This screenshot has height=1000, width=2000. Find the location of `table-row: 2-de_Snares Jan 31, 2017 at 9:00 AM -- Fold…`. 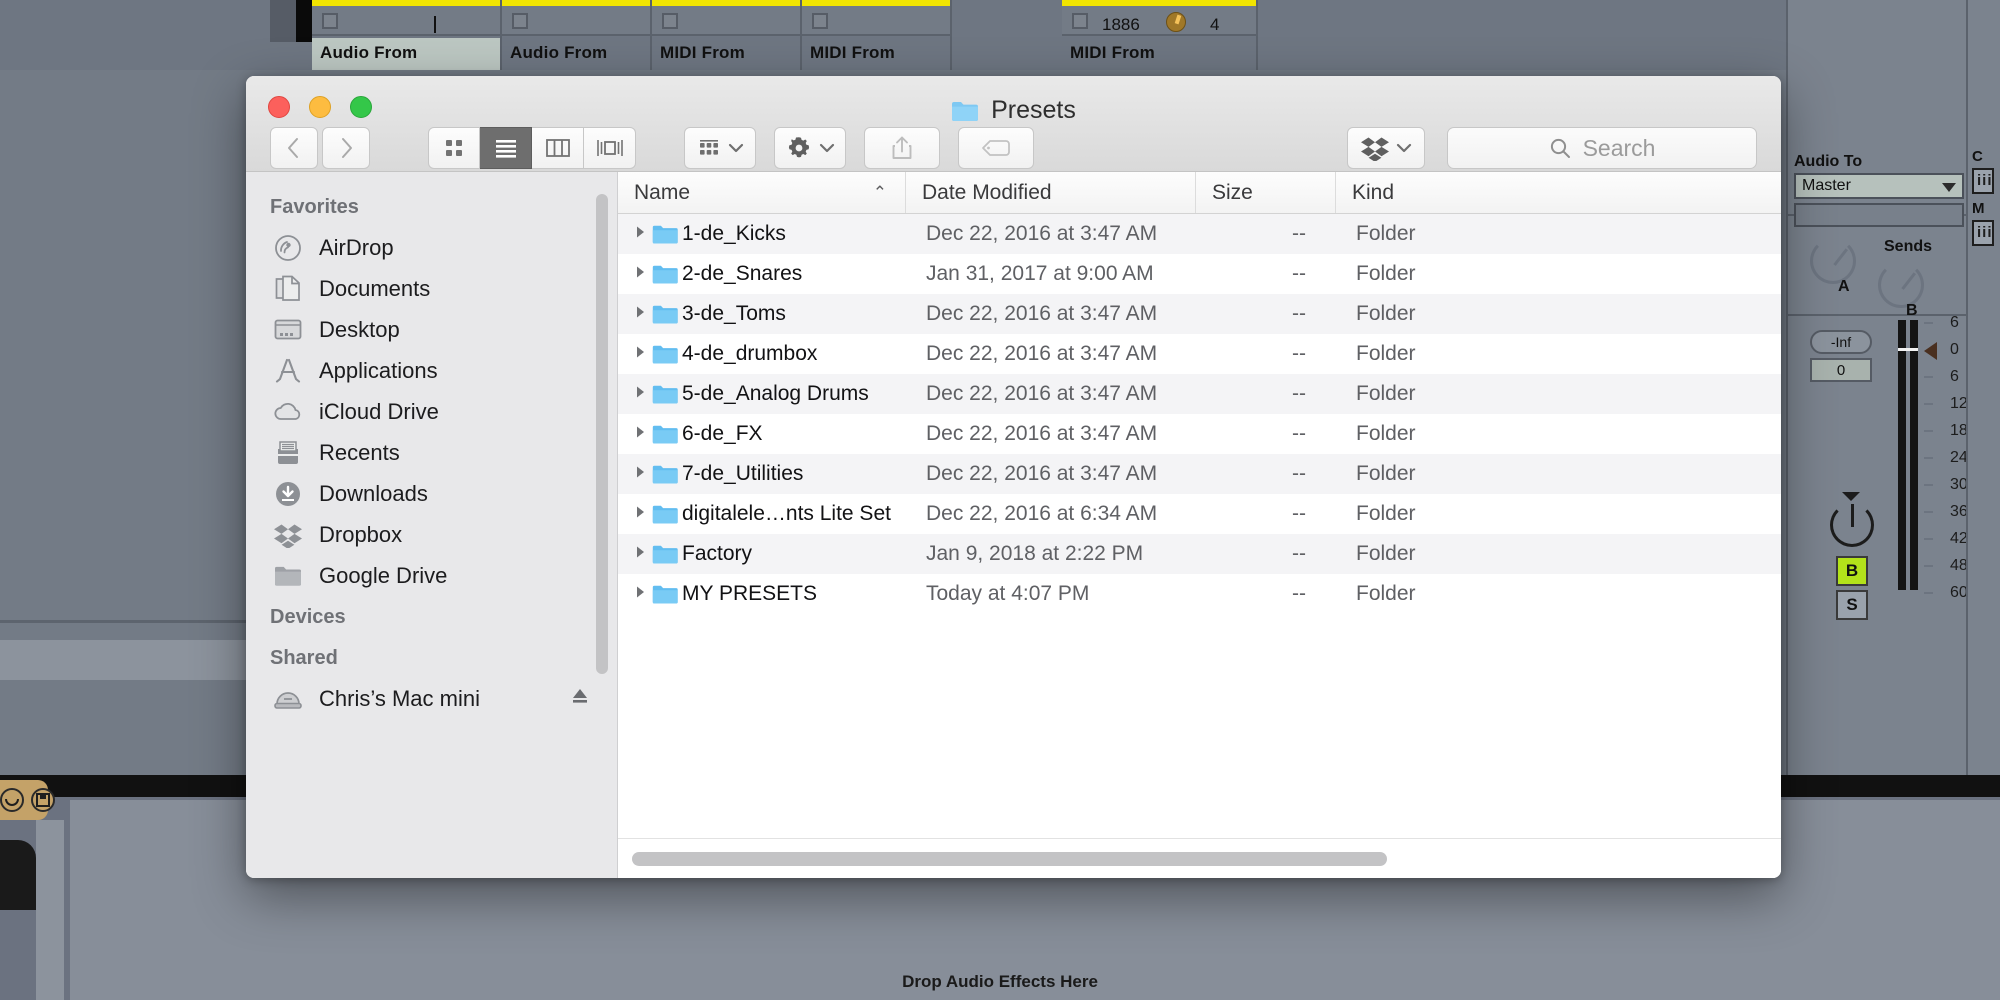

table-row: 2-de_Snares Jan 31, 2017 at 9:00 AM -- Fold… is located at coordinates (1199, 274).